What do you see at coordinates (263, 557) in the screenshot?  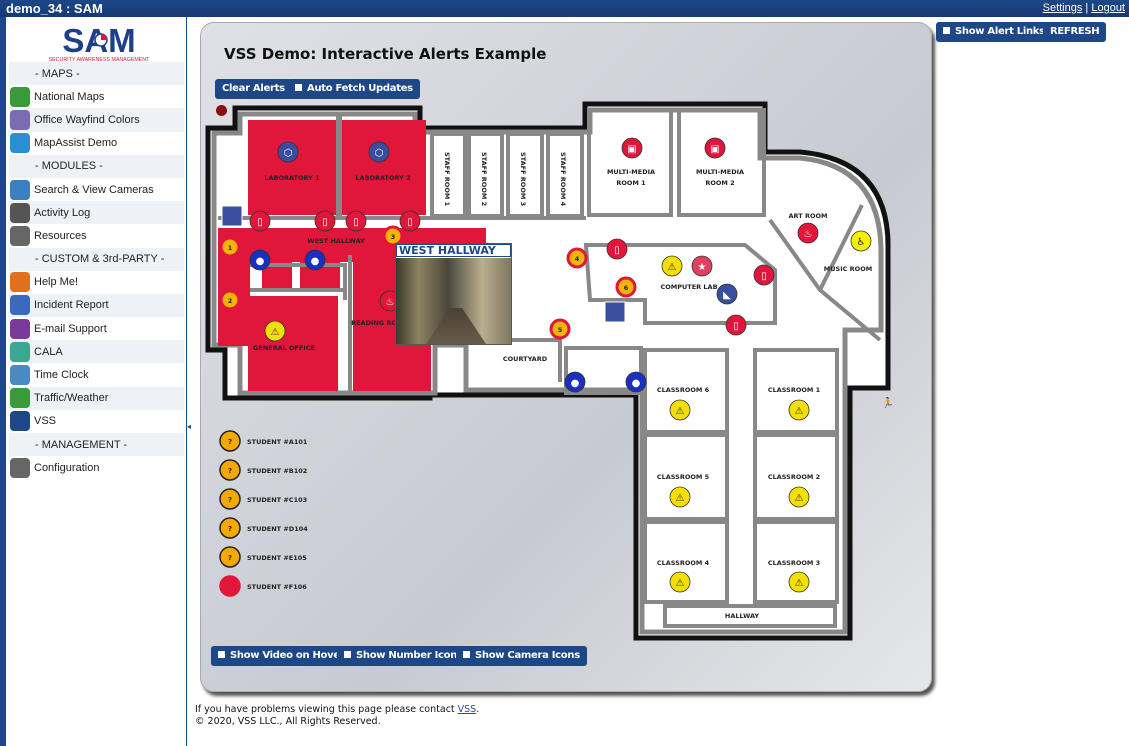 I see `student-legend-item: ? STUDENT #E105` at bounding box center [263, 557].